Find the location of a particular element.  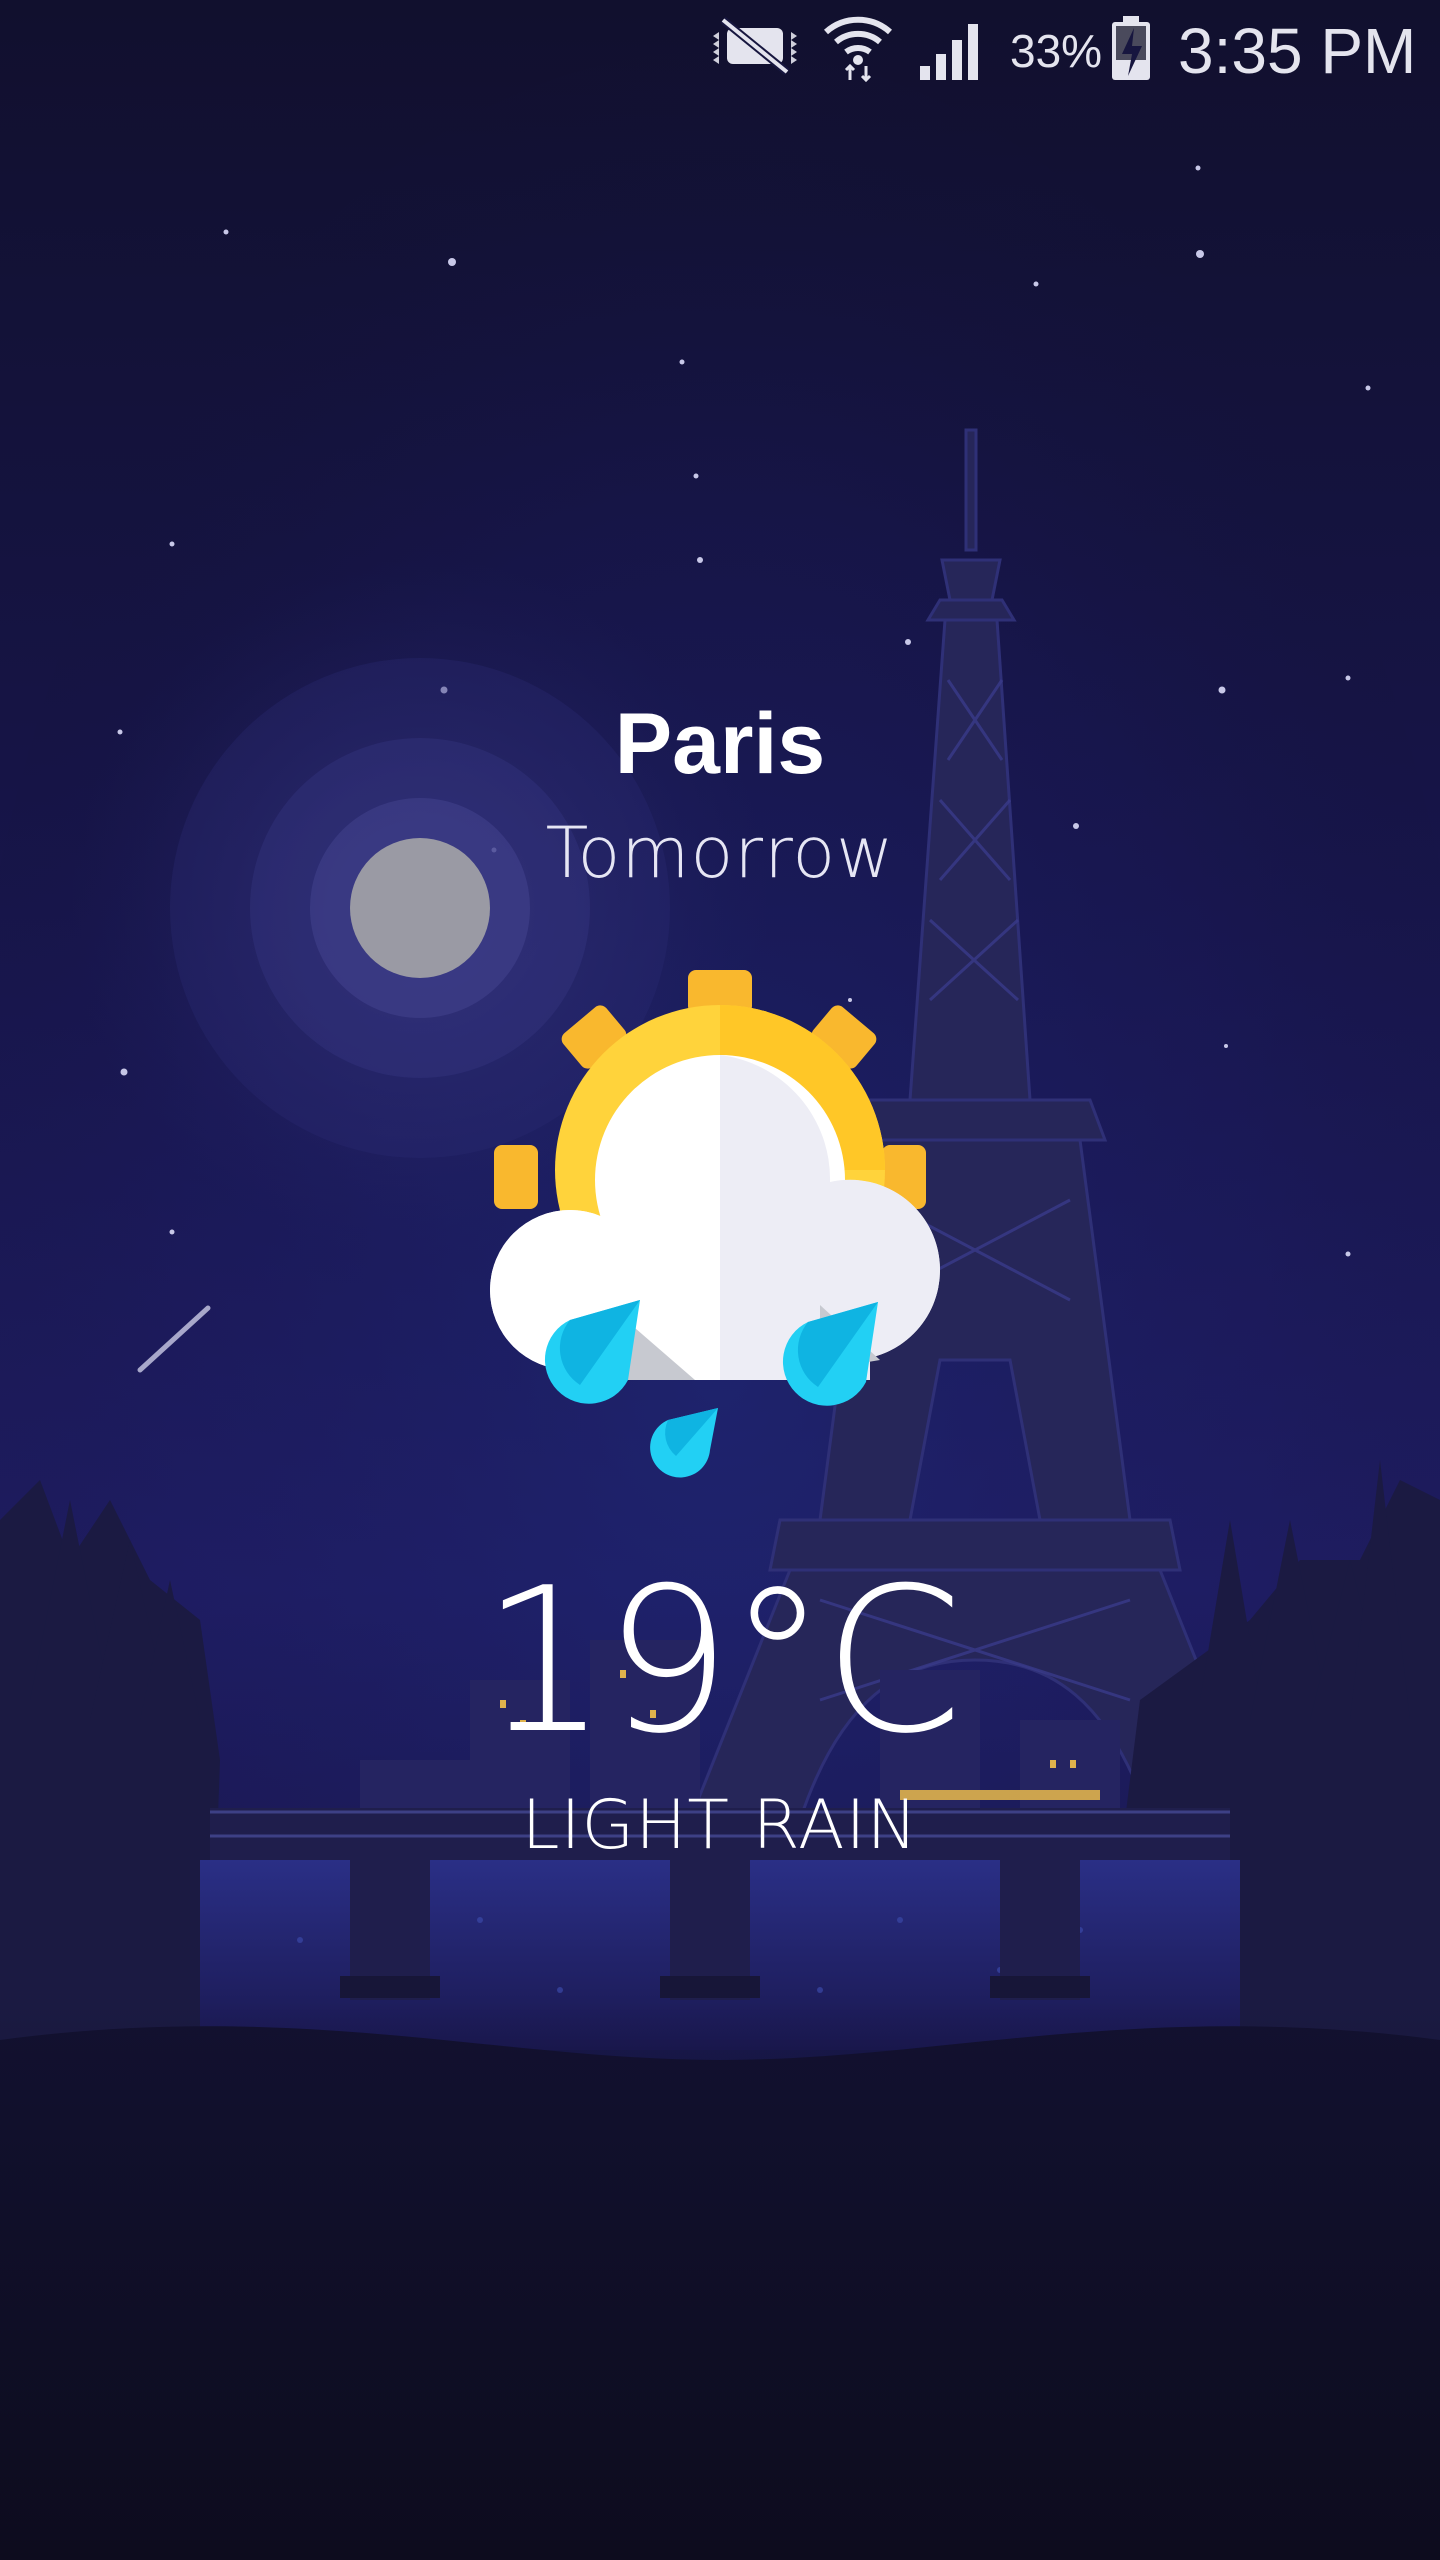

wifi-icon is located at coordinates (858, 49).